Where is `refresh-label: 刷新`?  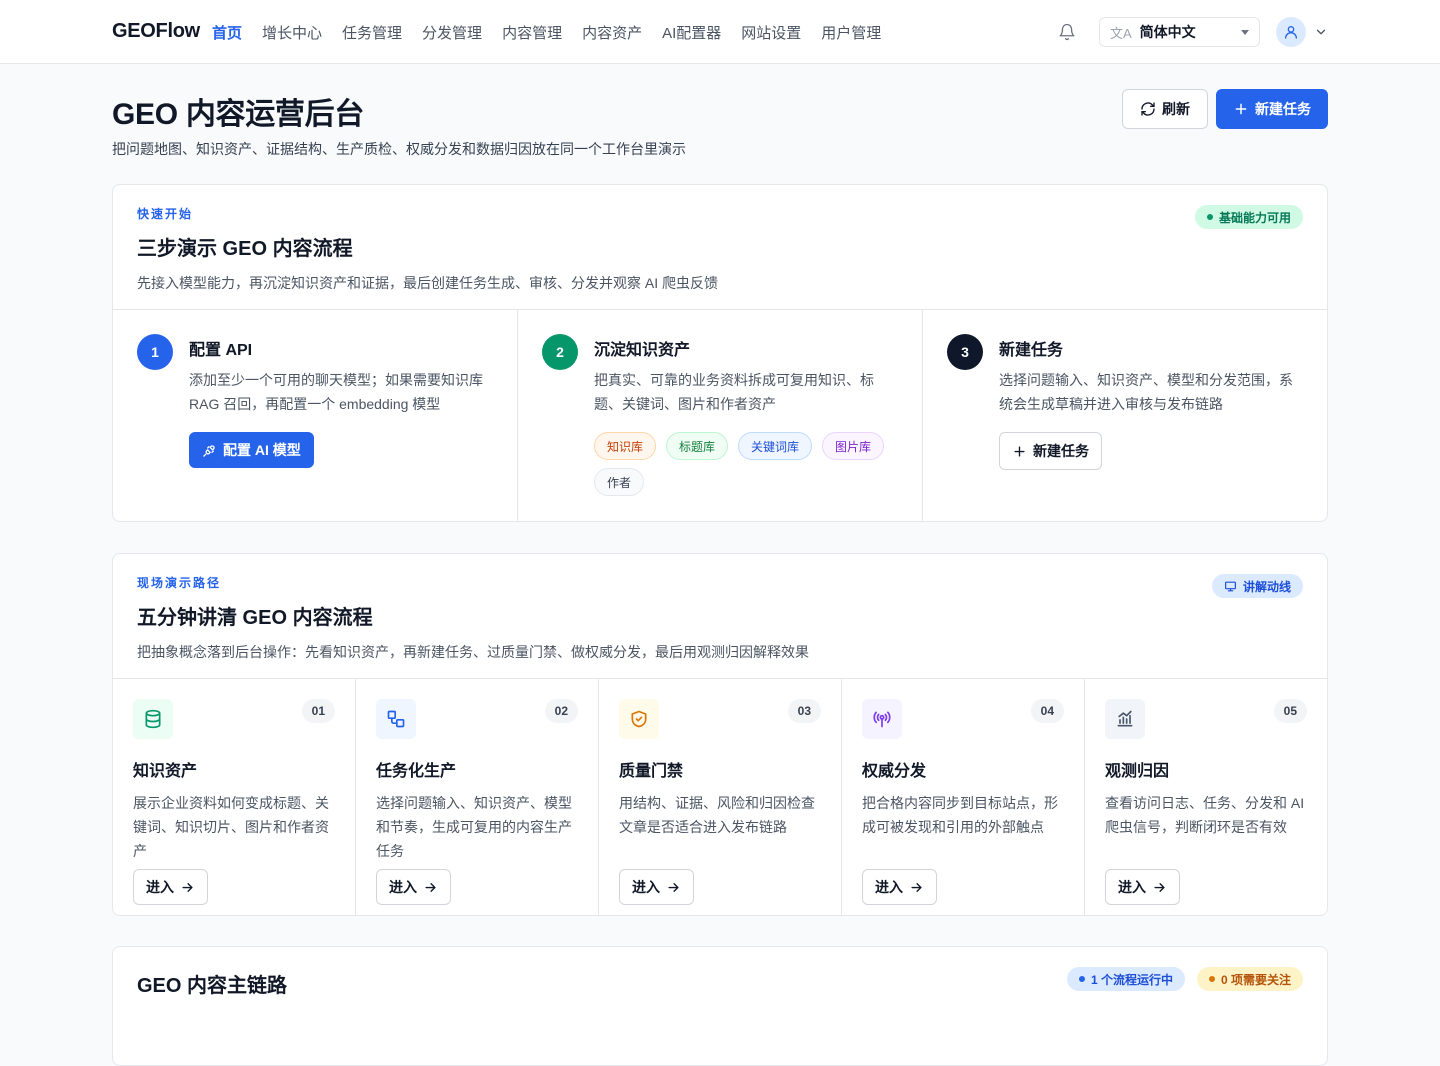
refresh-label: 刷新 is located at coordinates (1176, 109).